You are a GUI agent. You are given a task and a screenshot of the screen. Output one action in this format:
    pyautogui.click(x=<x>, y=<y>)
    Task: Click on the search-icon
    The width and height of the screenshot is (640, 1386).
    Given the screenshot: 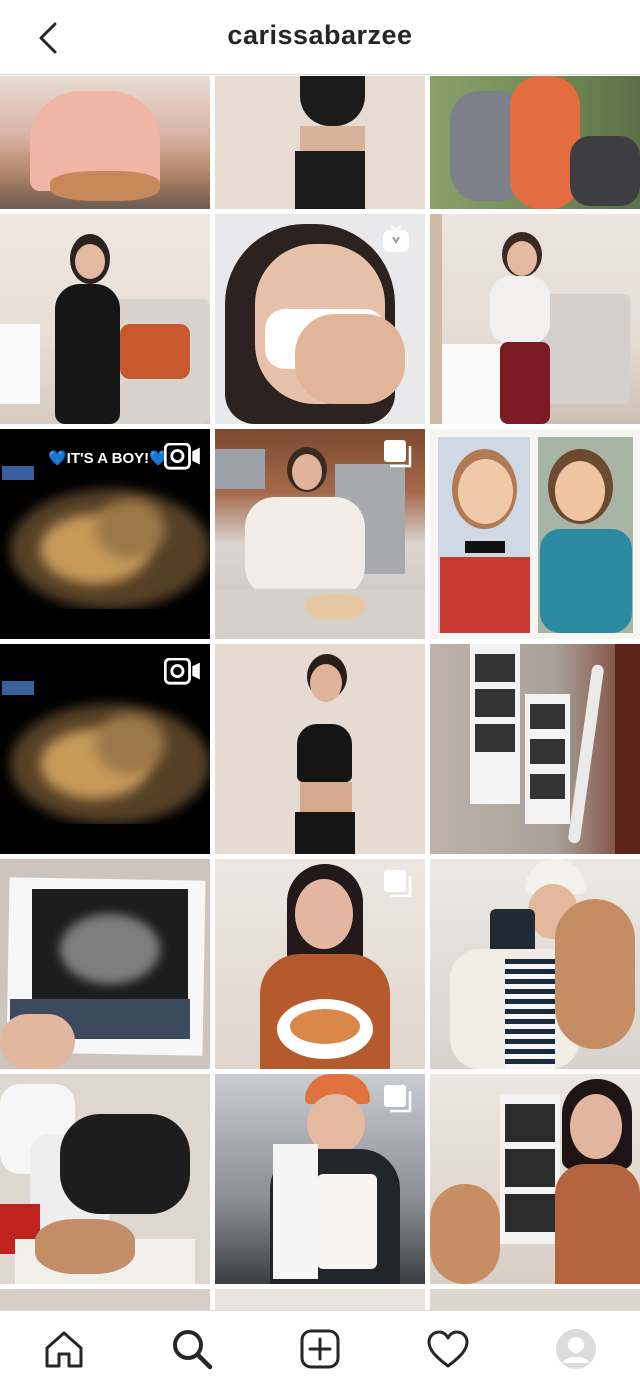 What is the action you would take?
    pyautogui.click(x=193, y=1349)
    